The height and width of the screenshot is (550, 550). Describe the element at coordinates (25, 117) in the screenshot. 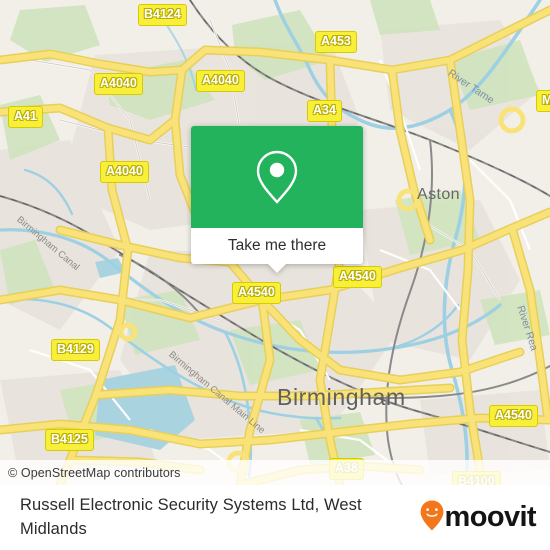

I see `road-shield: A41` at that location.